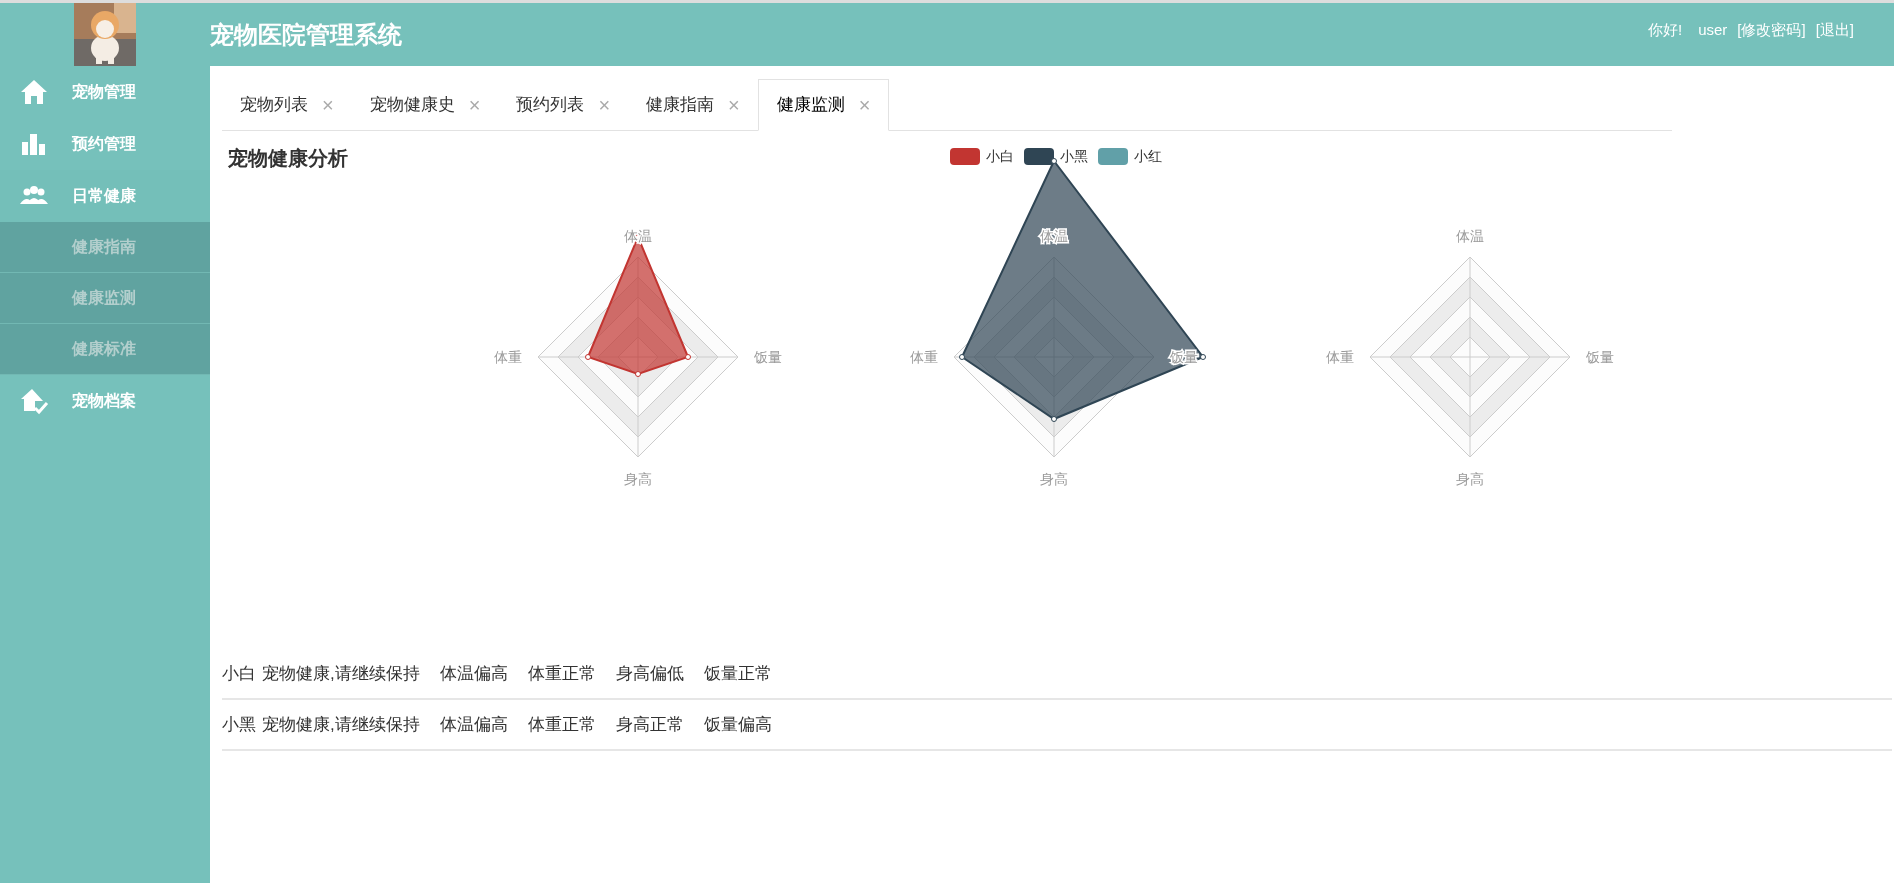 This screenshot has width=1894, height=883. Describe the element at coordinates (239, 673) in the screenshot. I see `pet-name: 小白` at that location.